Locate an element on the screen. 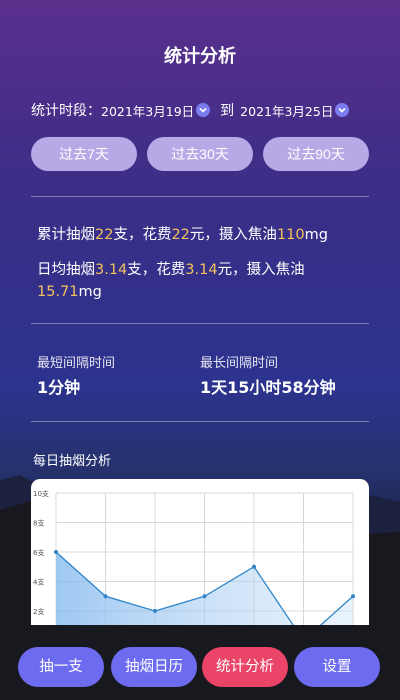 Image resolution: width=400 pixels, height=700 pixels. period-30-days-button: 过去30天 is located at coordinates (200, 154).